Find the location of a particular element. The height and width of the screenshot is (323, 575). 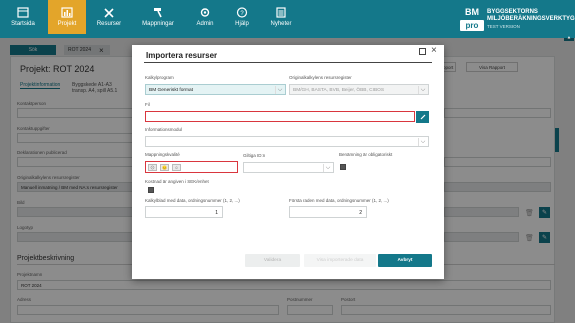

info-module-label: Informationsmodul is located at coordinates (164, 129).